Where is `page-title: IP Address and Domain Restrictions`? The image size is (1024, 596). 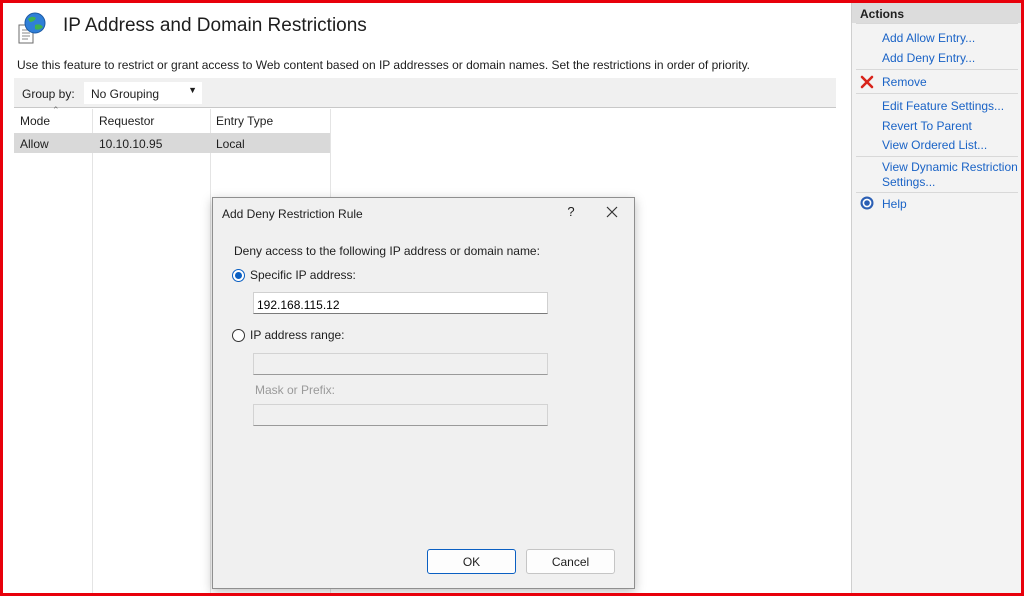
page-title: IP Address and Domain Restrictions is located at coordinates (215, 25).